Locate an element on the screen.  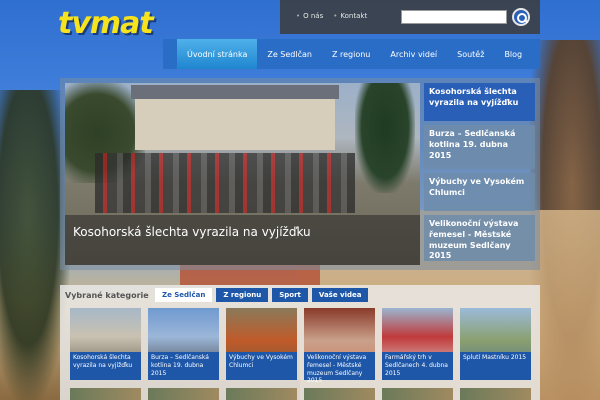
top-links: O nás Kontakt is located at coordinates (331, 16).